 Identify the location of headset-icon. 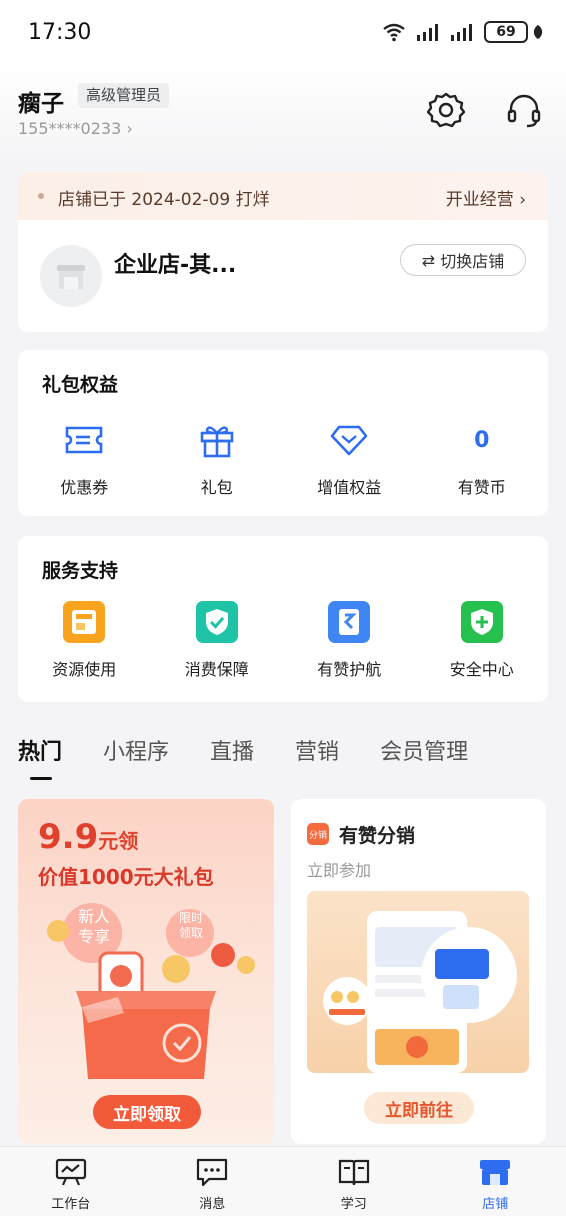
(524, 111).